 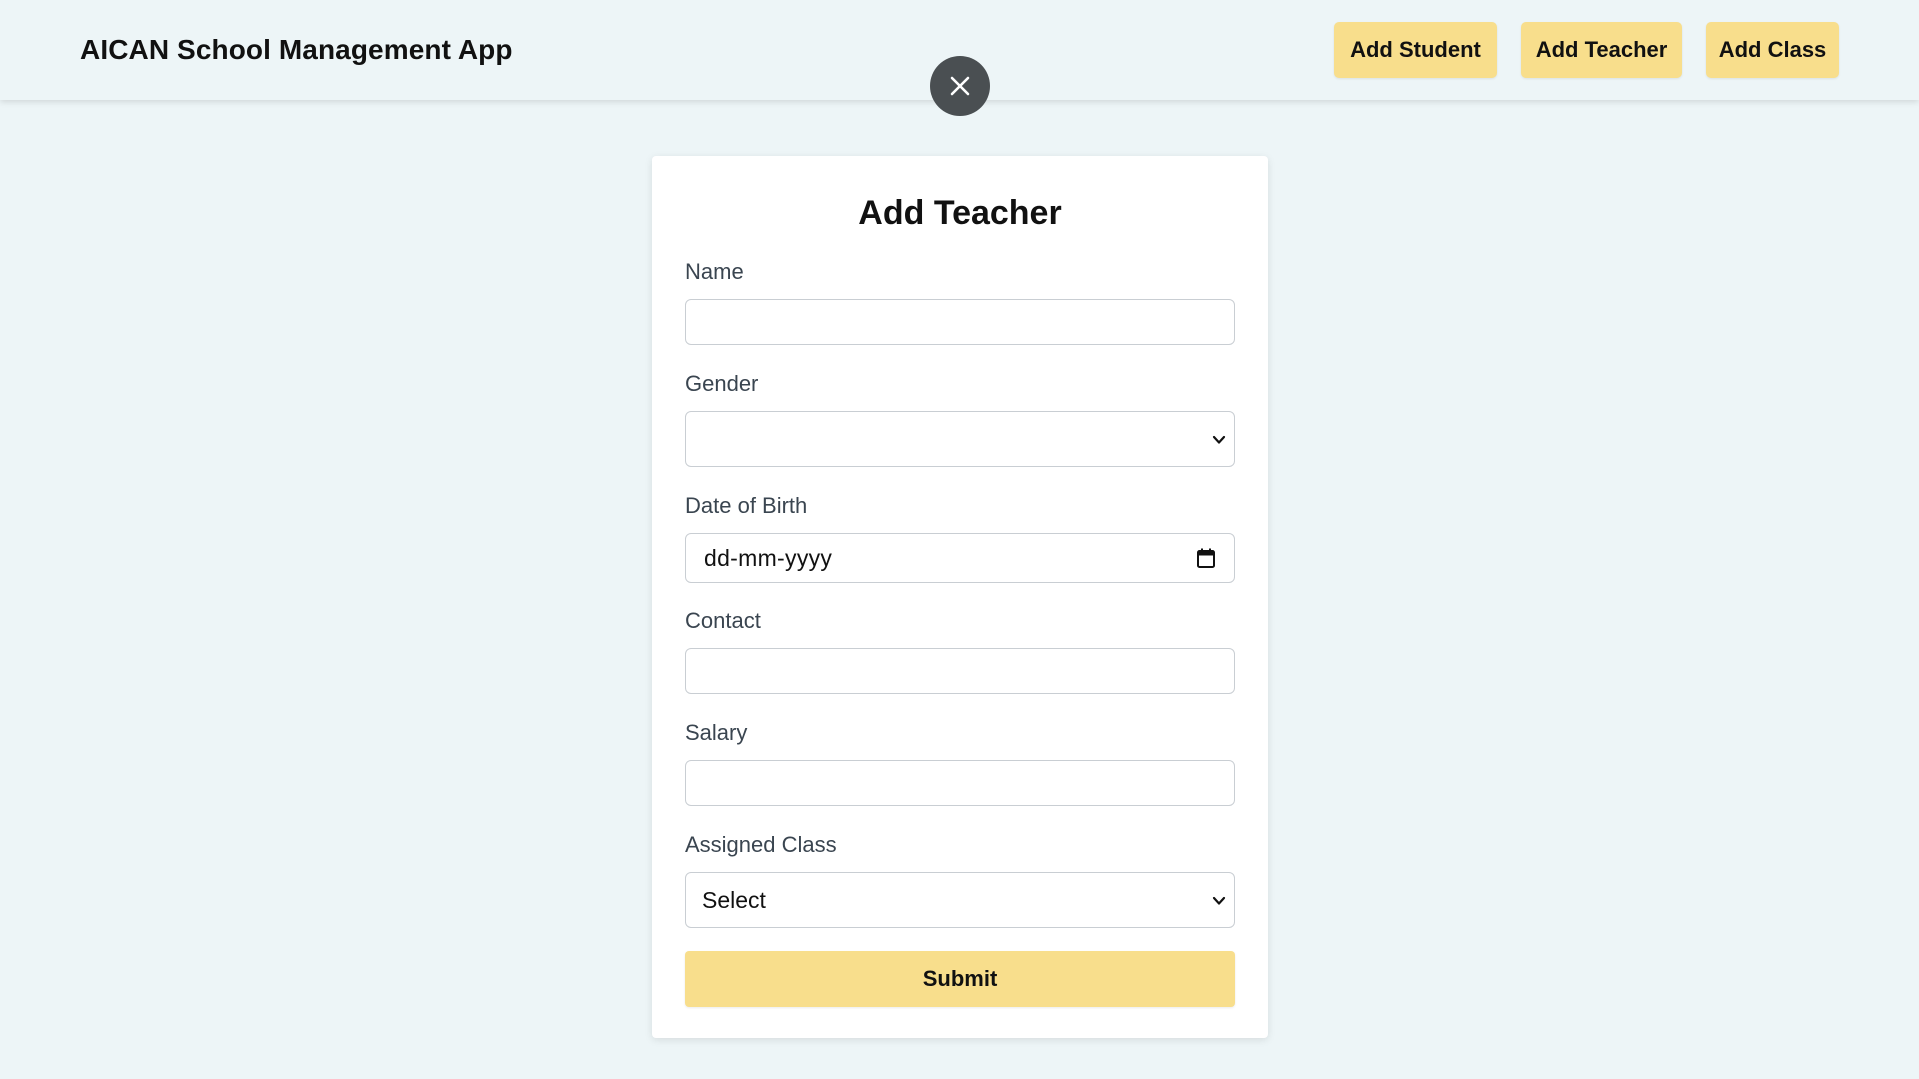 I want to click on dob-placeholder: dd-mm-yyyy, so click(x=768, y=558).